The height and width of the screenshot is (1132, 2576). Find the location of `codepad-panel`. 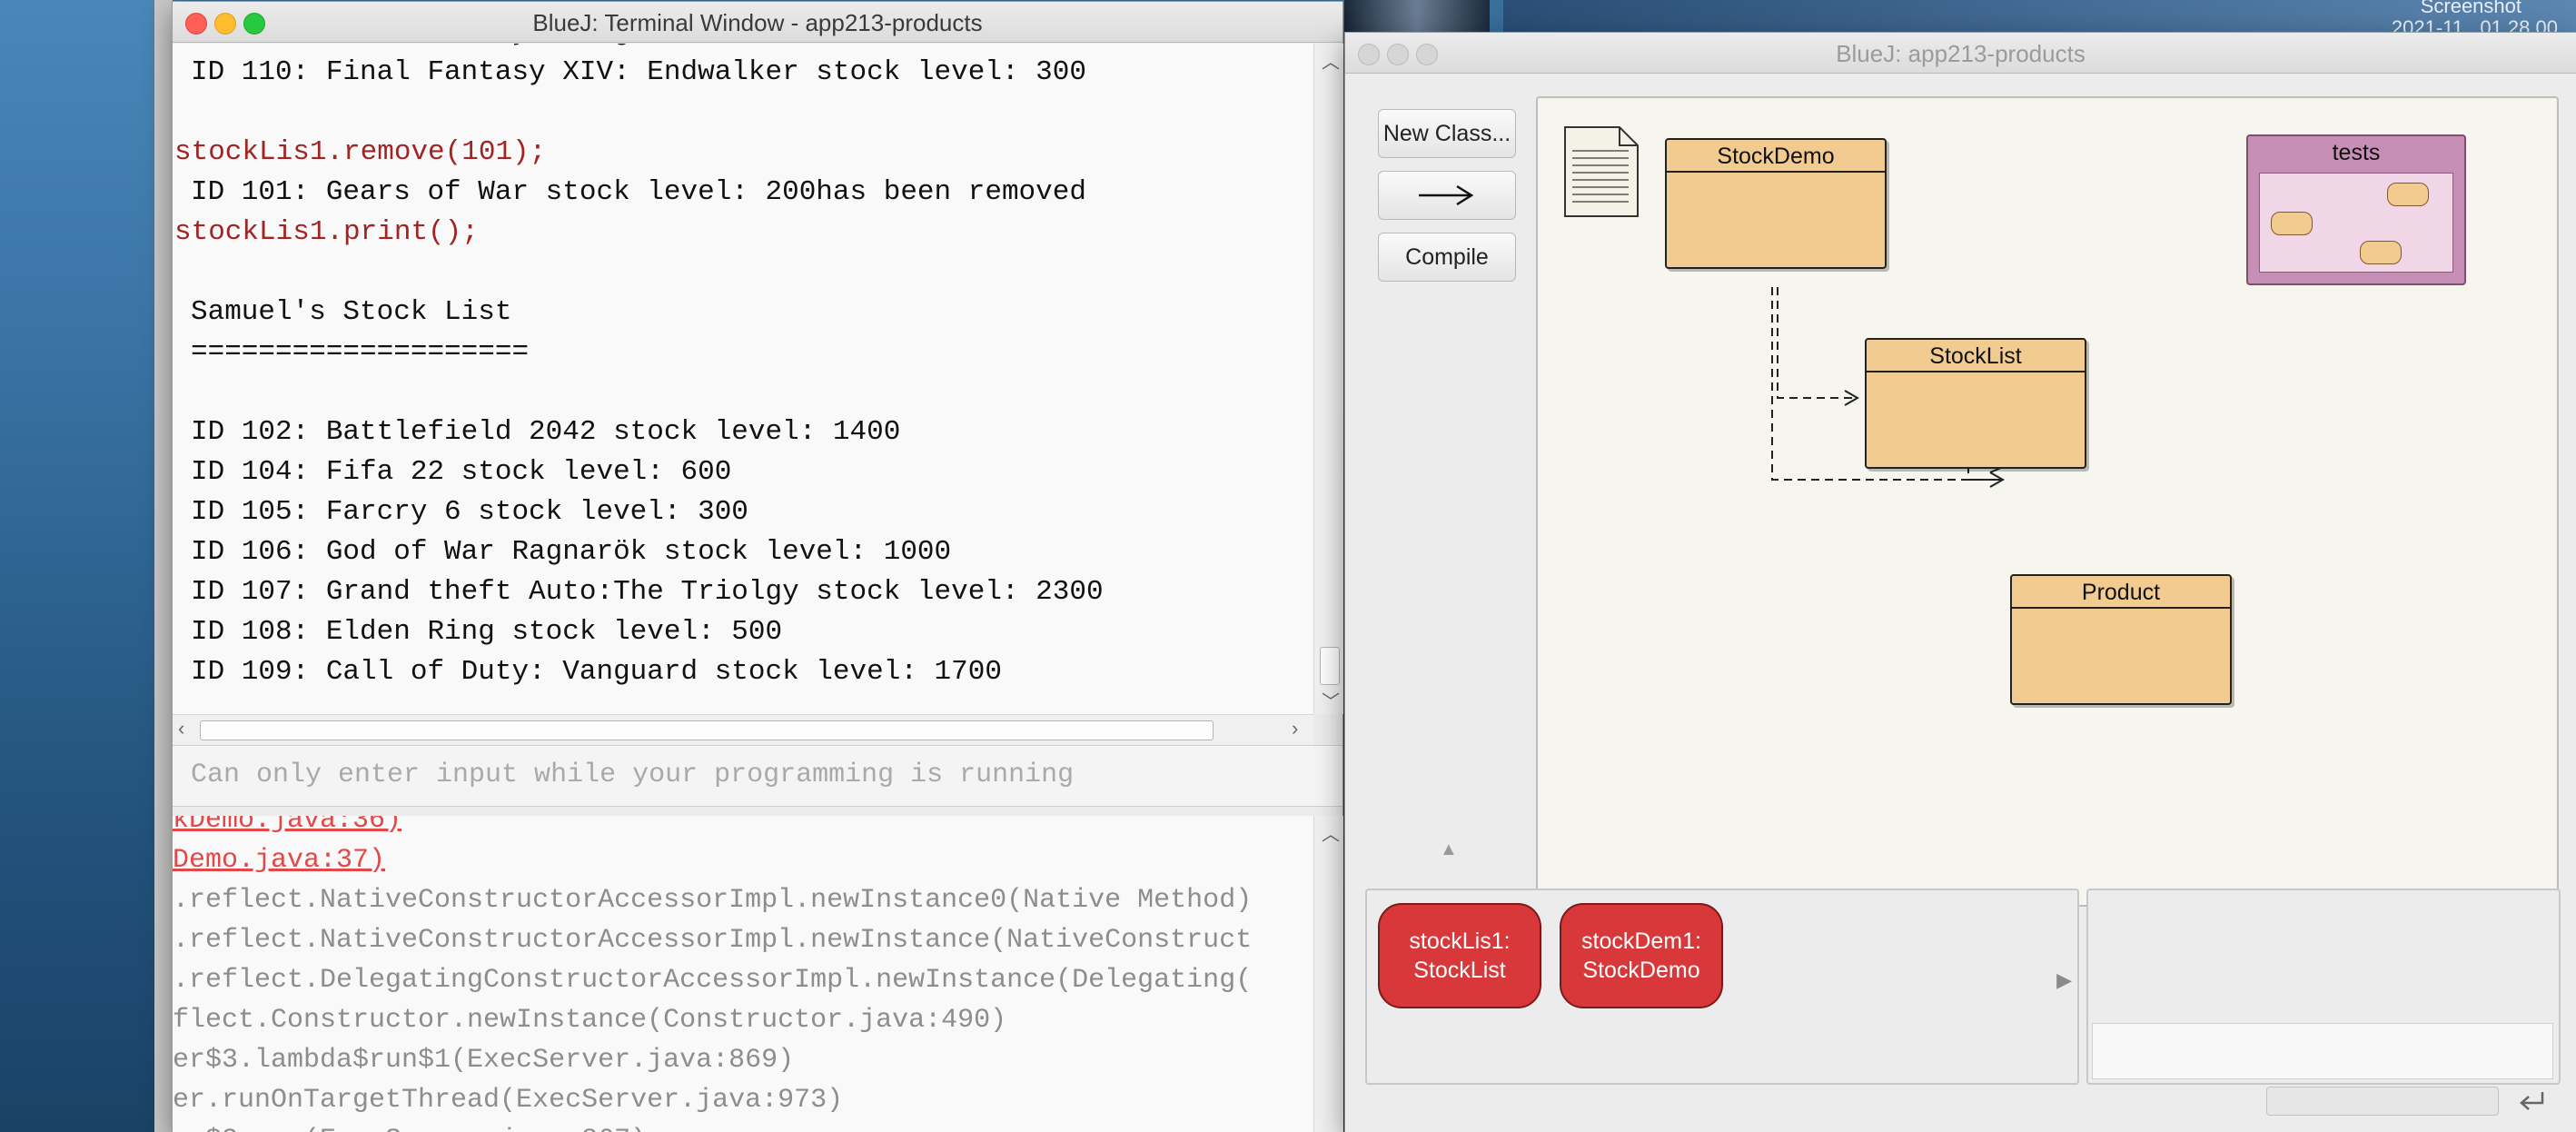

codepad-panel is located at coordinates (2323, 987).